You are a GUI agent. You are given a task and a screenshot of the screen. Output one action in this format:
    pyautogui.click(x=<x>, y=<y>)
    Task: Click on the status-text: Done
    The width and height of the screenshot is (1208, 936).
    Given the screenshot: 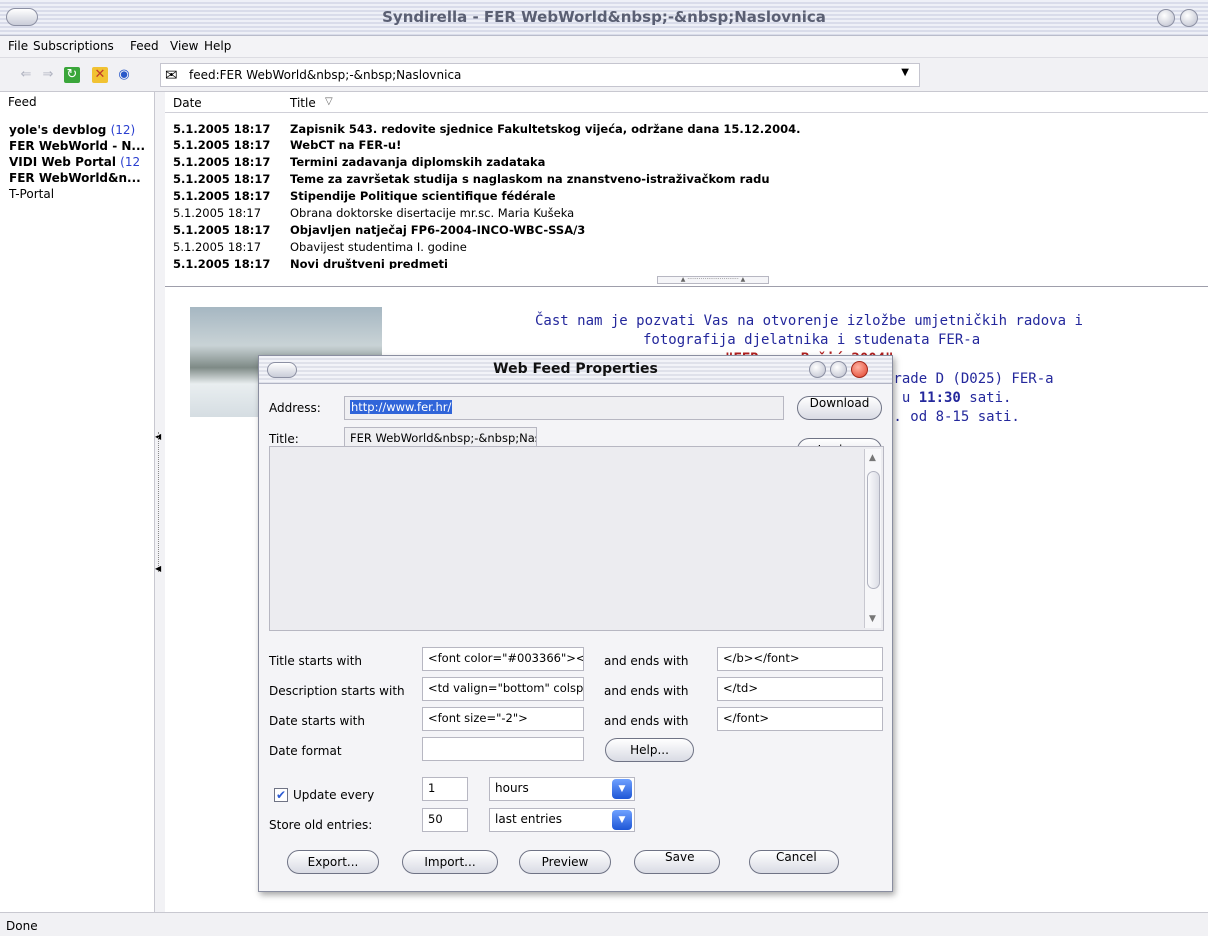 What is the action you would take?
    pyautogui.click(x=22, y=926)
    